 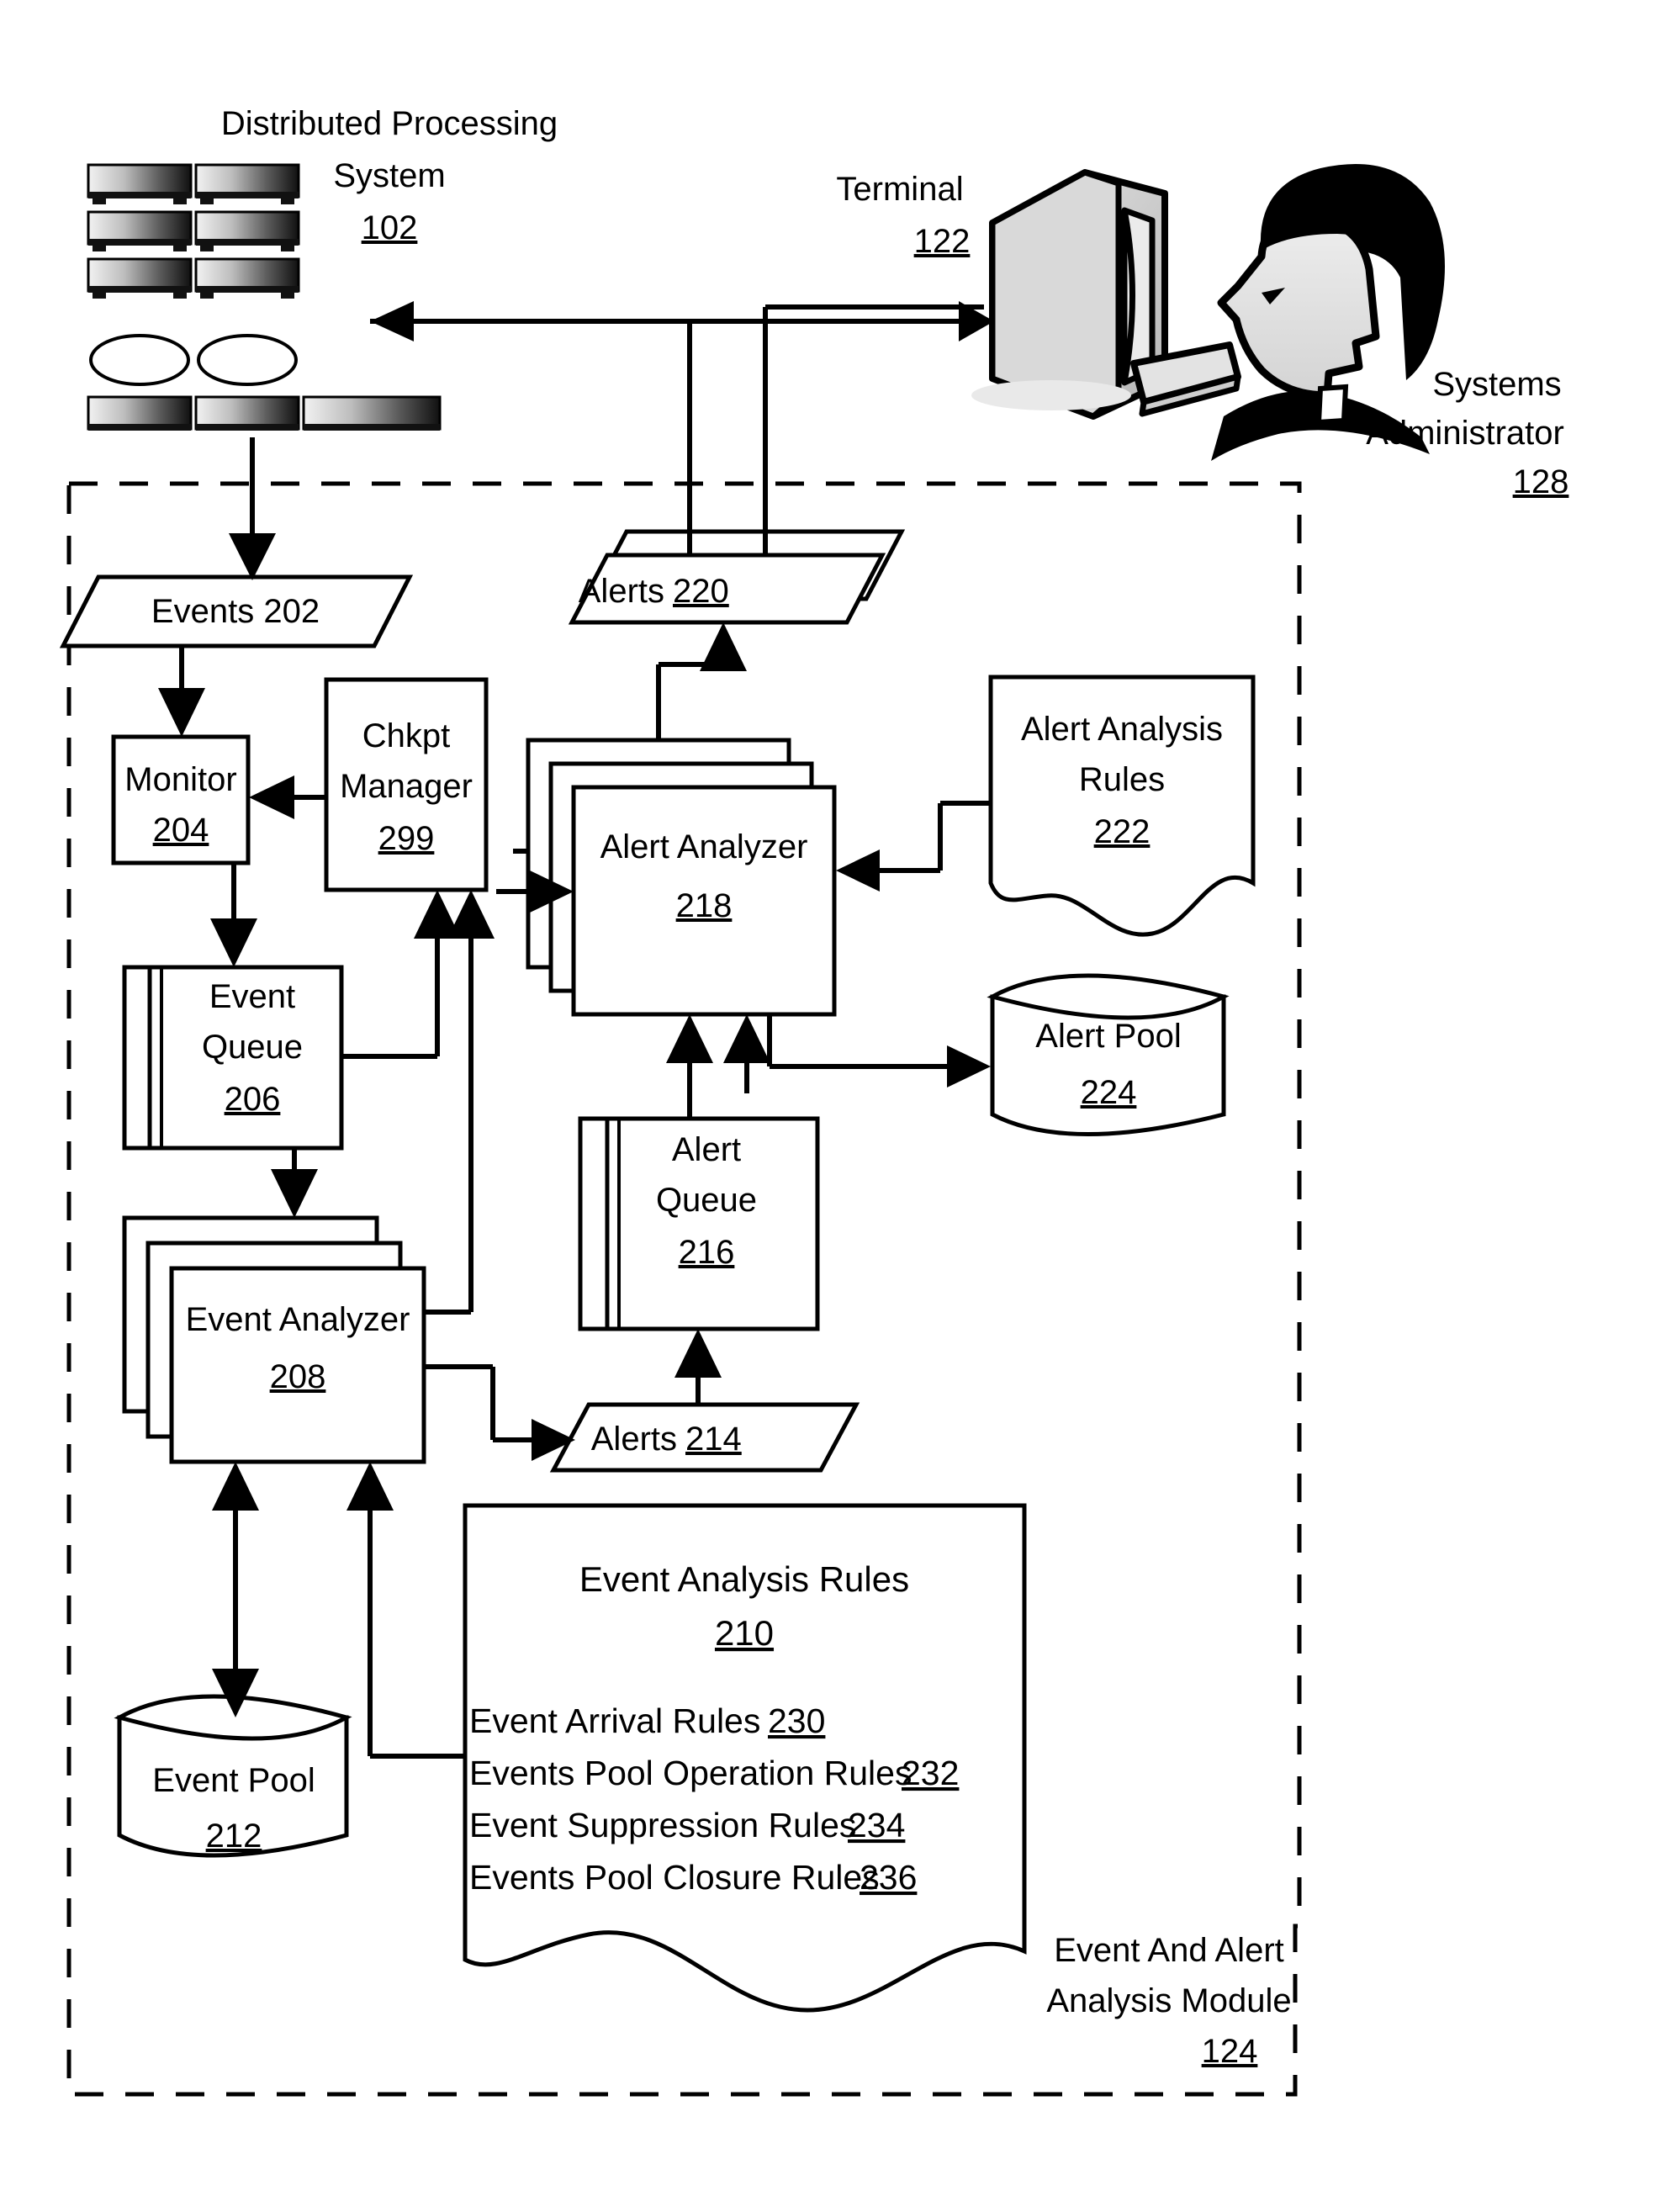 What do you see at coordinates (662, 1825) in the screenshot?
I see `rule-item-label: Event Suppression Rules` at bounding box center [662, 1825].